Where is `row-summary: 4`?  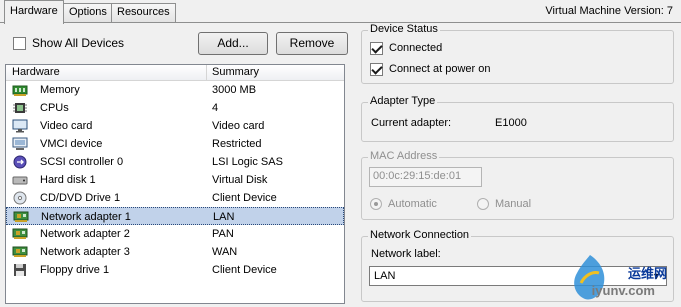 row-summary: 4 is located at coordinates (215, 108).